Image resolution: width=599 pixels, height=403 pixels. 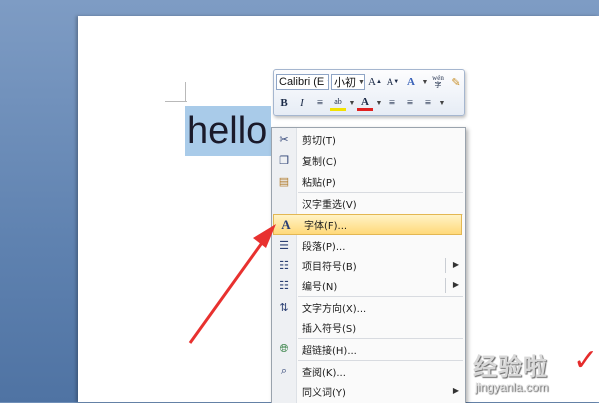 I want to click on watermark: 经验啦 ✓ jingyanla.com, so click(x=536, y=368).